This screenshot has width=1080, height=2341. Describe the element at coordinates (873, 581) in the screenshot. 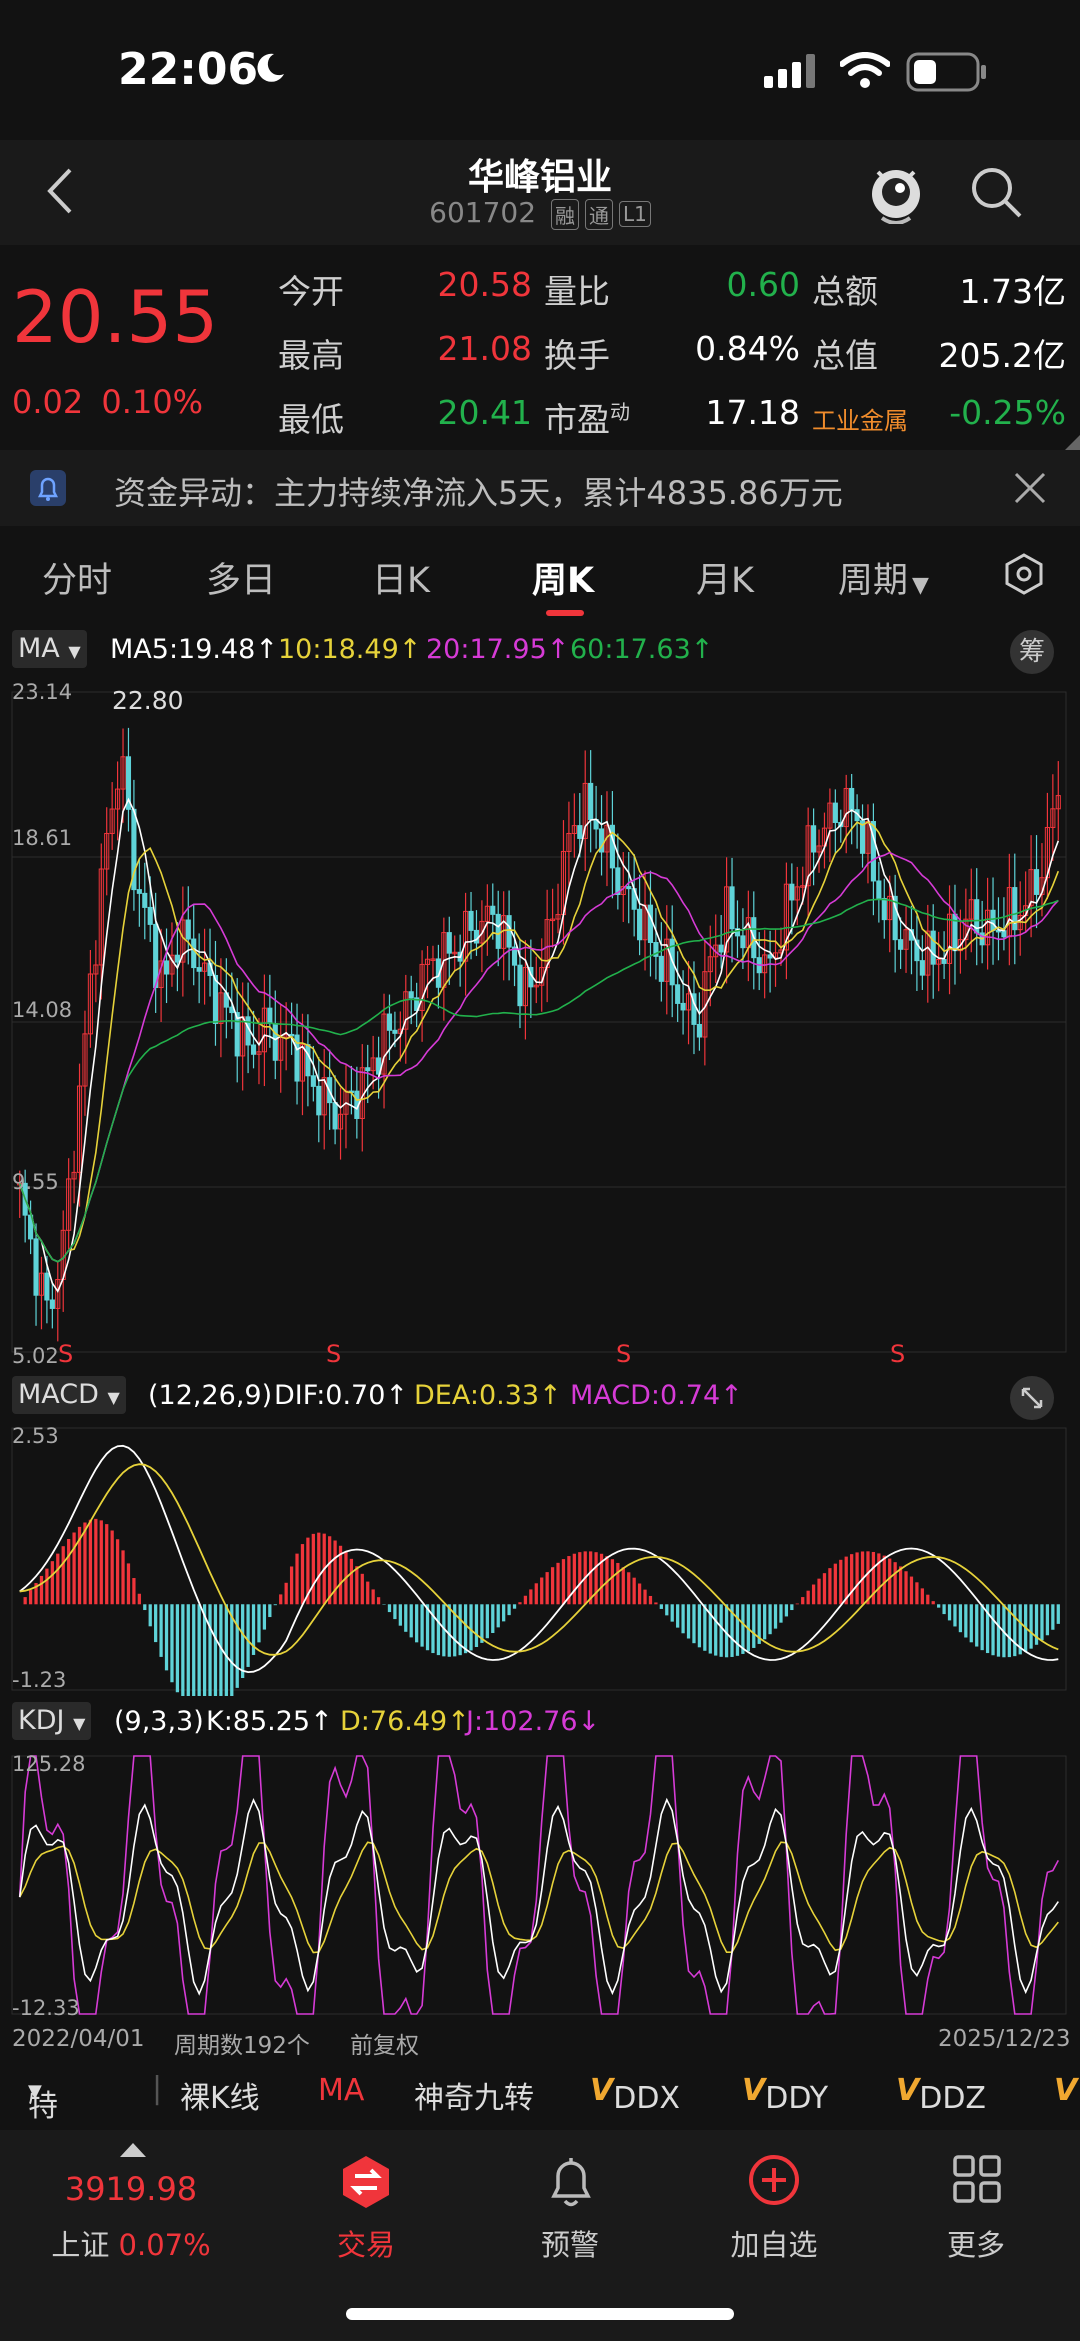

I see `tab-period-label: 周期` at that location.